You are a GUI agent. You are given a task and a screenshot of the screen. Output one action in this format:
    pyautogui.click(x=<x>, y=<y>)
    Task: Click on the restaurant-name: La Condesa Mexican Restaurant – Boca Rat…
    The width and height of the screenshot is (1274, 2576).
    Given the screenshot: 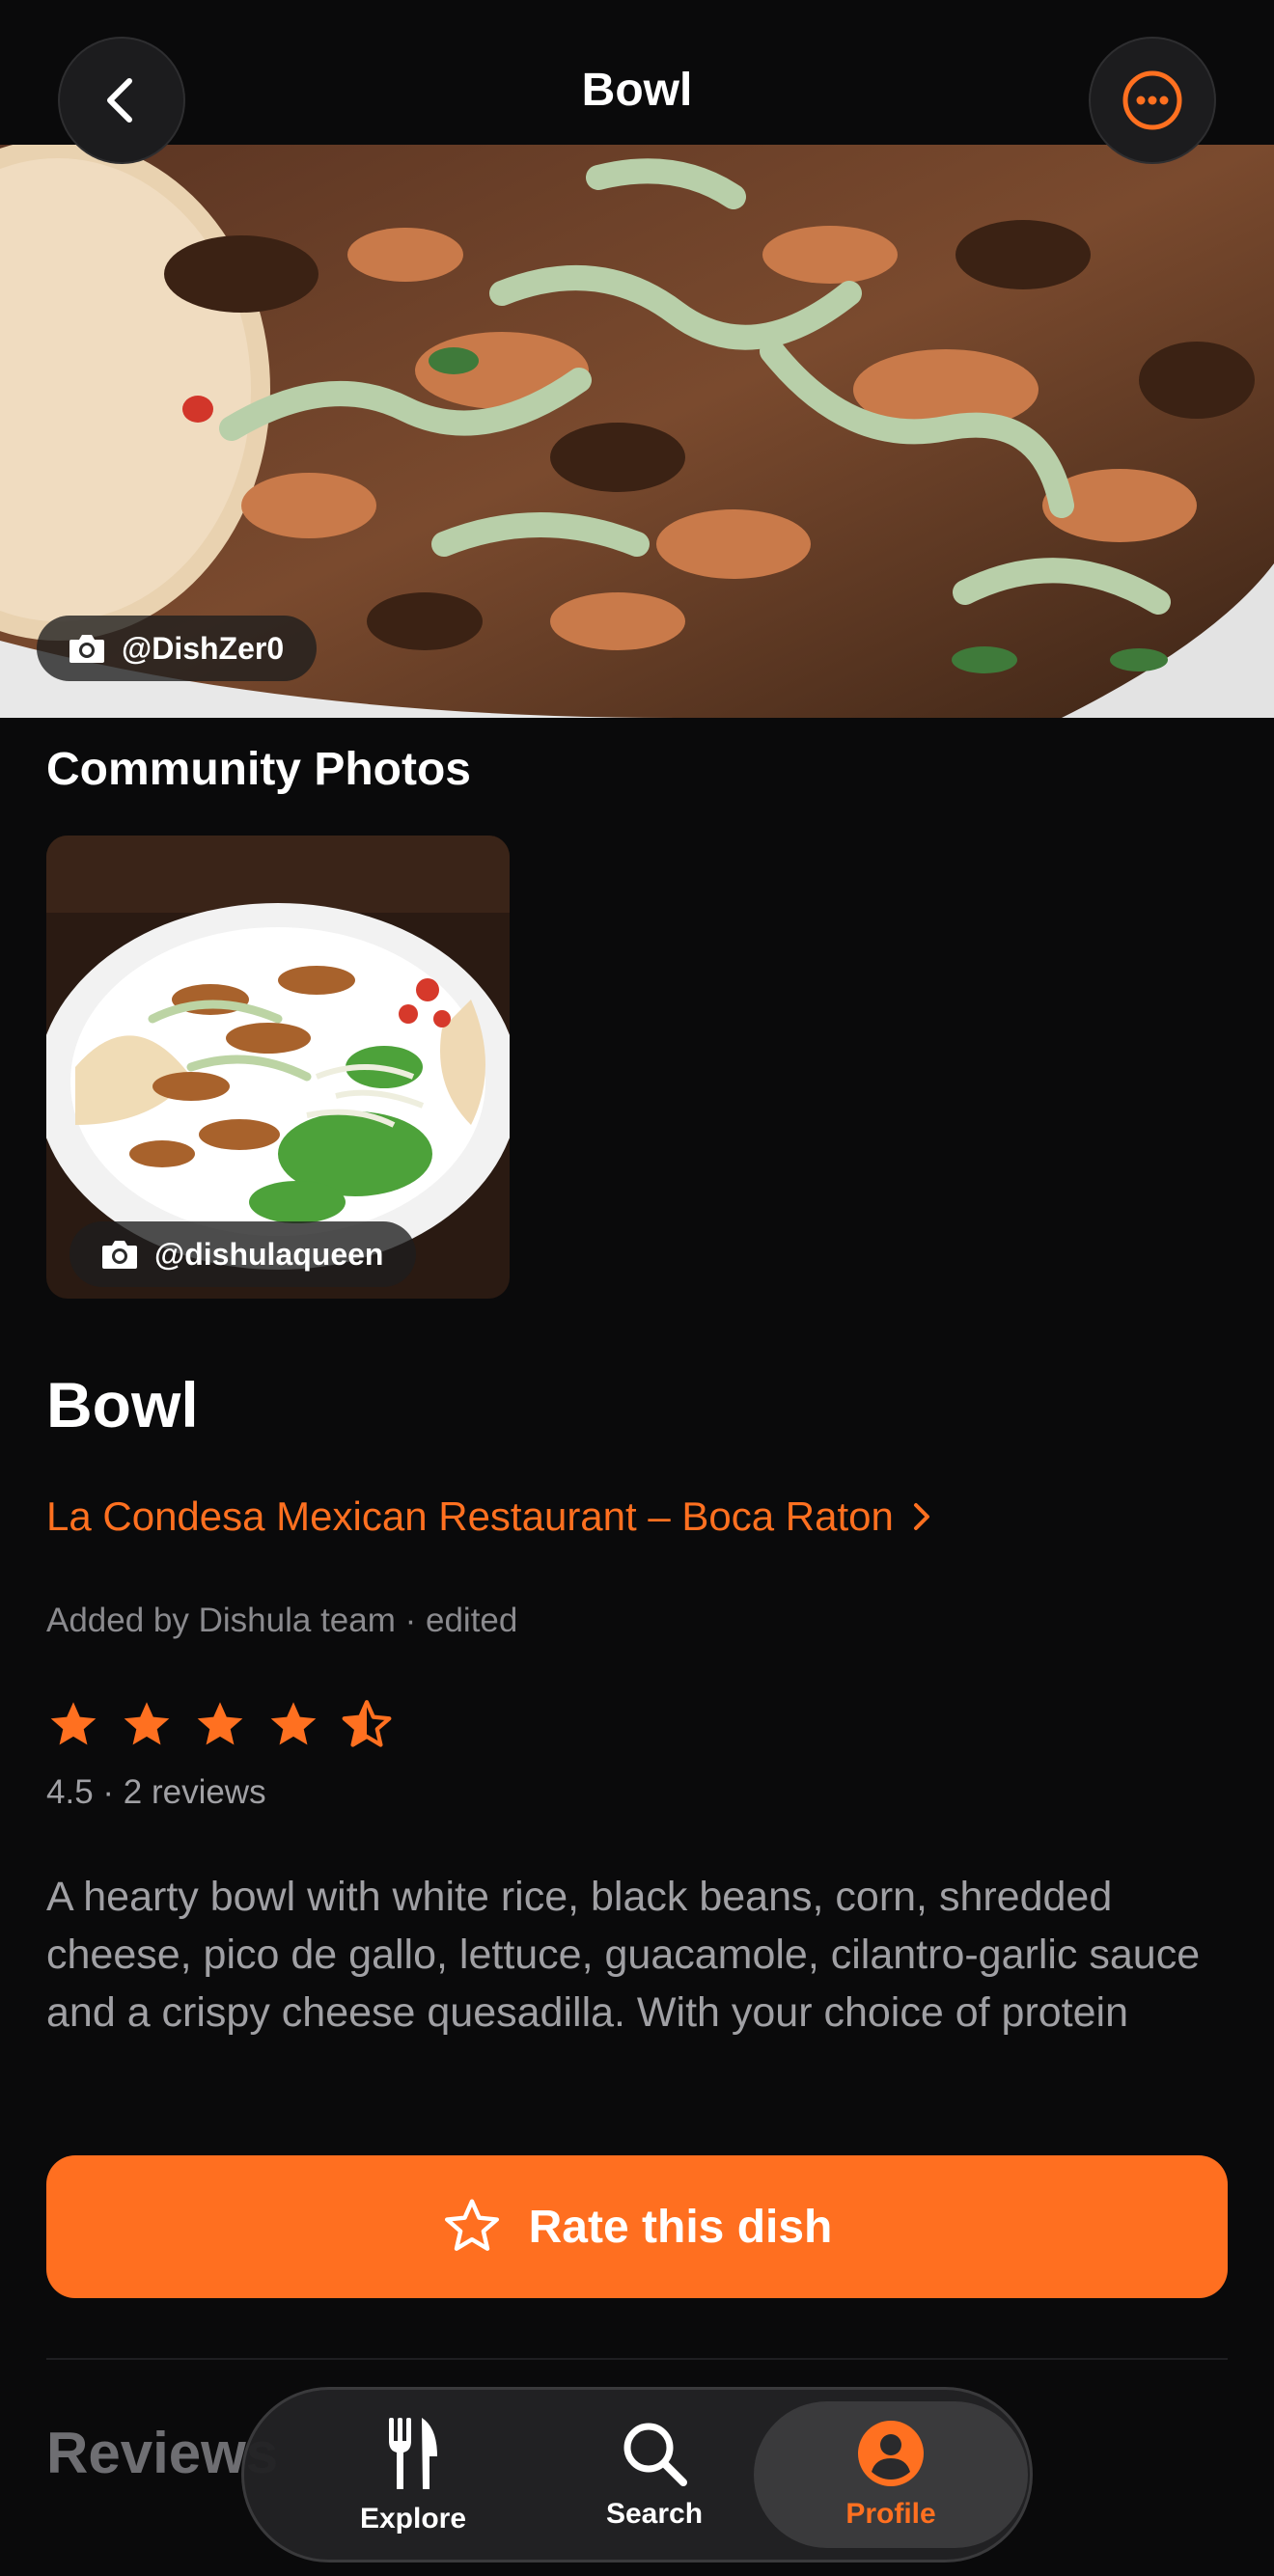 What is the action you would take?
    pyautogui.click(x=470, y=1517)
    